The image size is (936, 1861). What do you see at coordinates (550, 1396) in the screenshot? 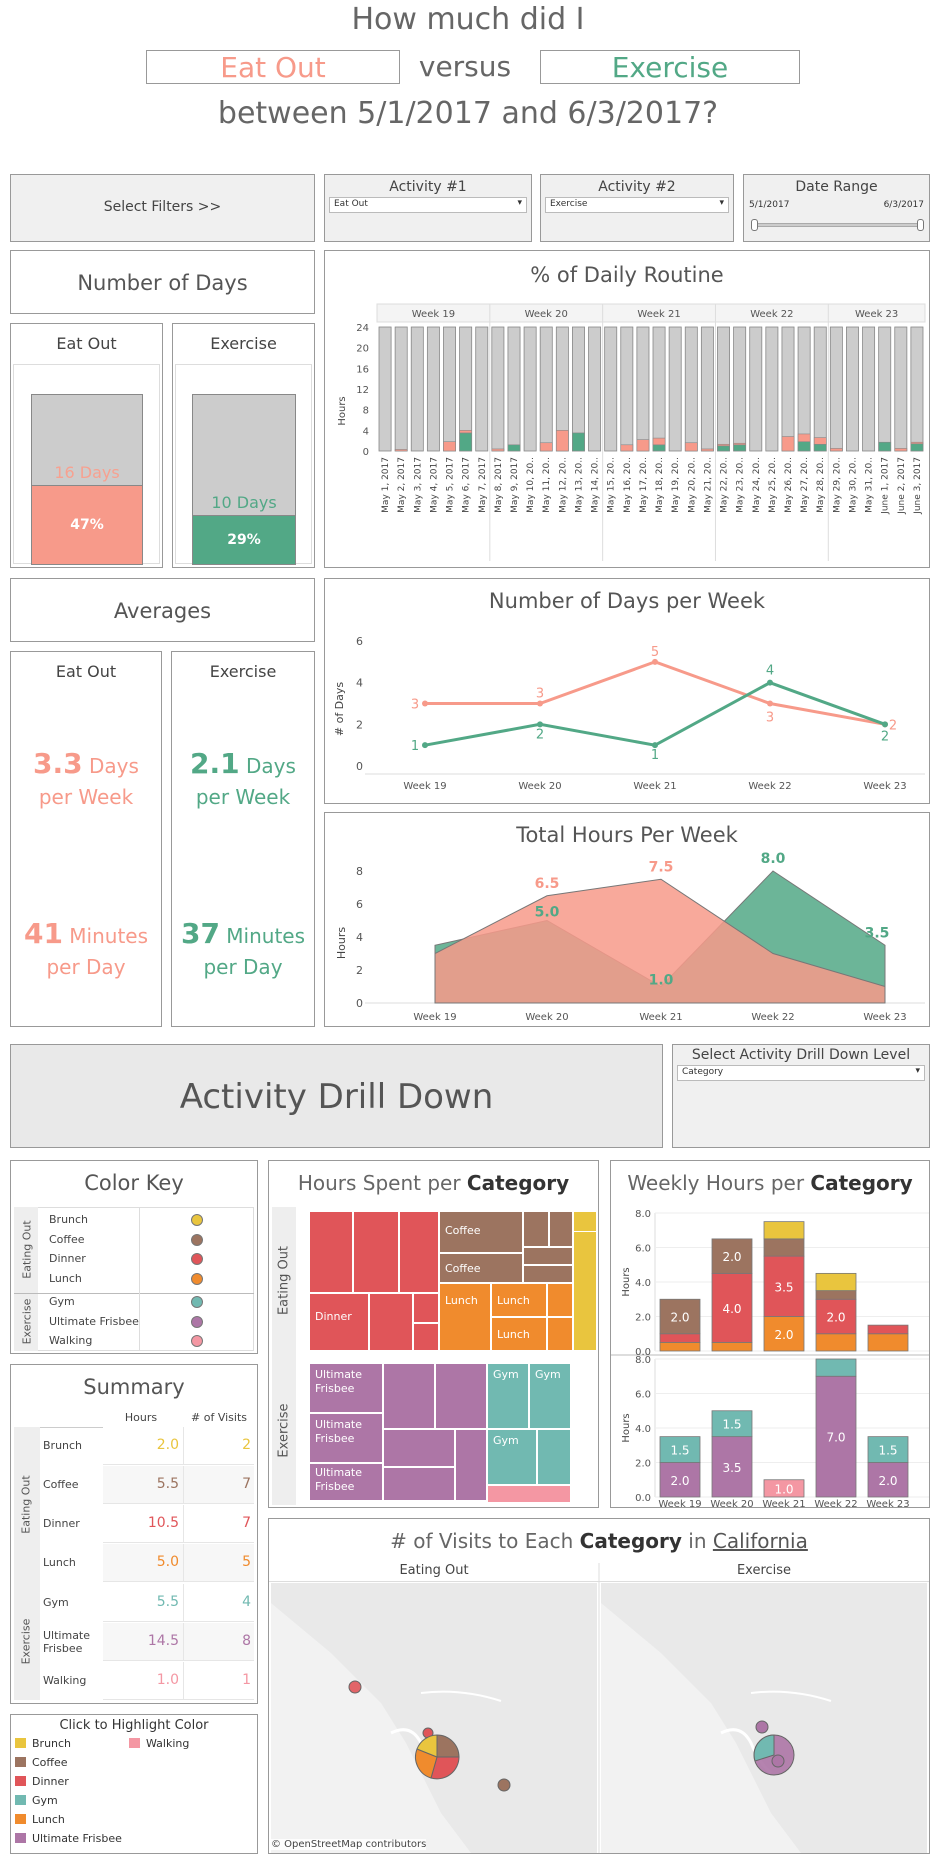
I see `treemap-gym-2: Gym` at bounding box center [550, 1396].